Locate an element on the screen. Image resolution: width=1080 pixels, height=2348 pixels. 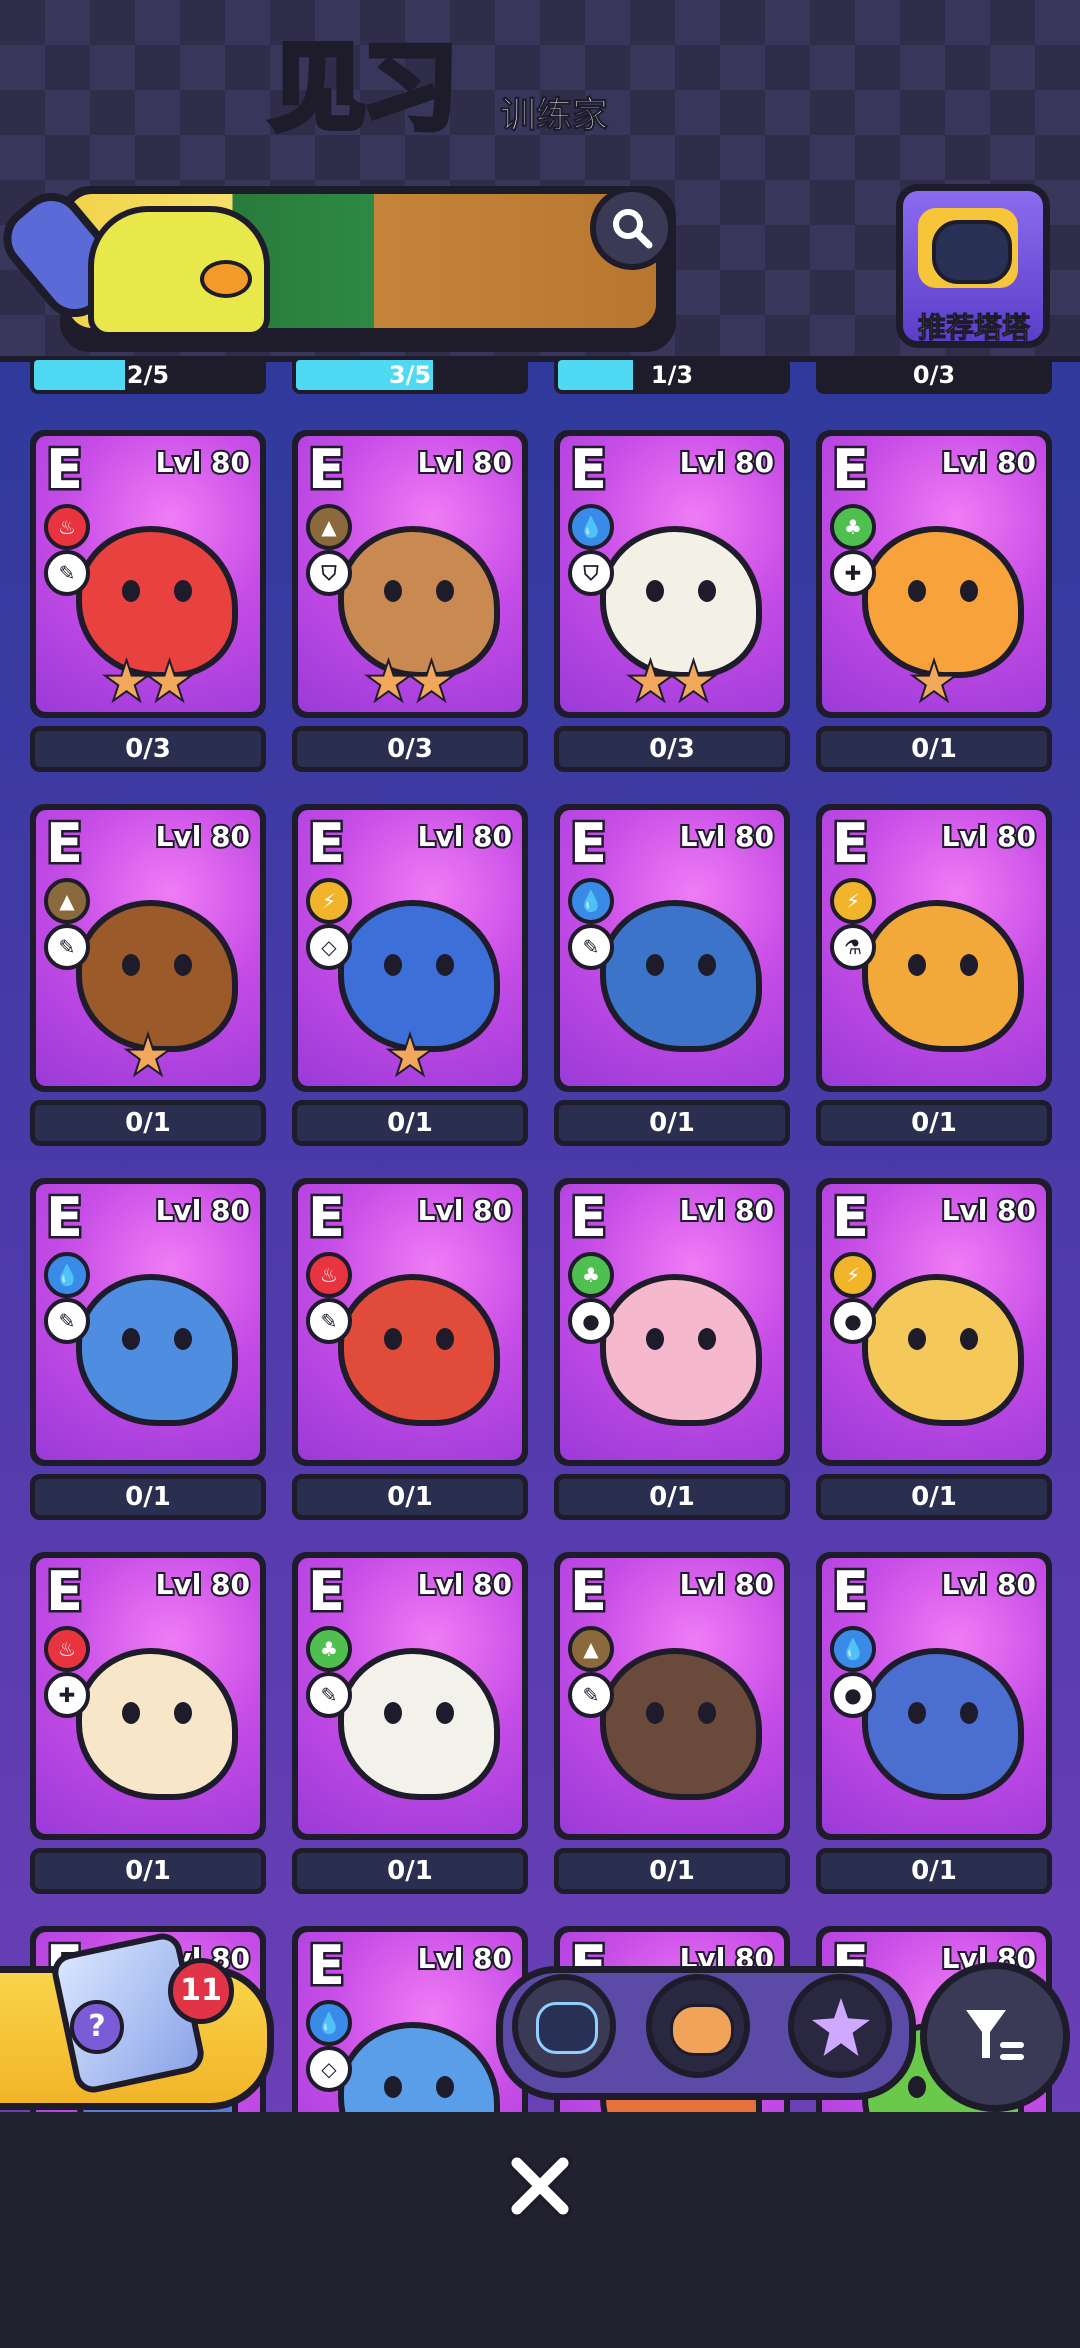
card-face: E Lvl 80 ⚡ ● is located at coordinates (934, 1322).